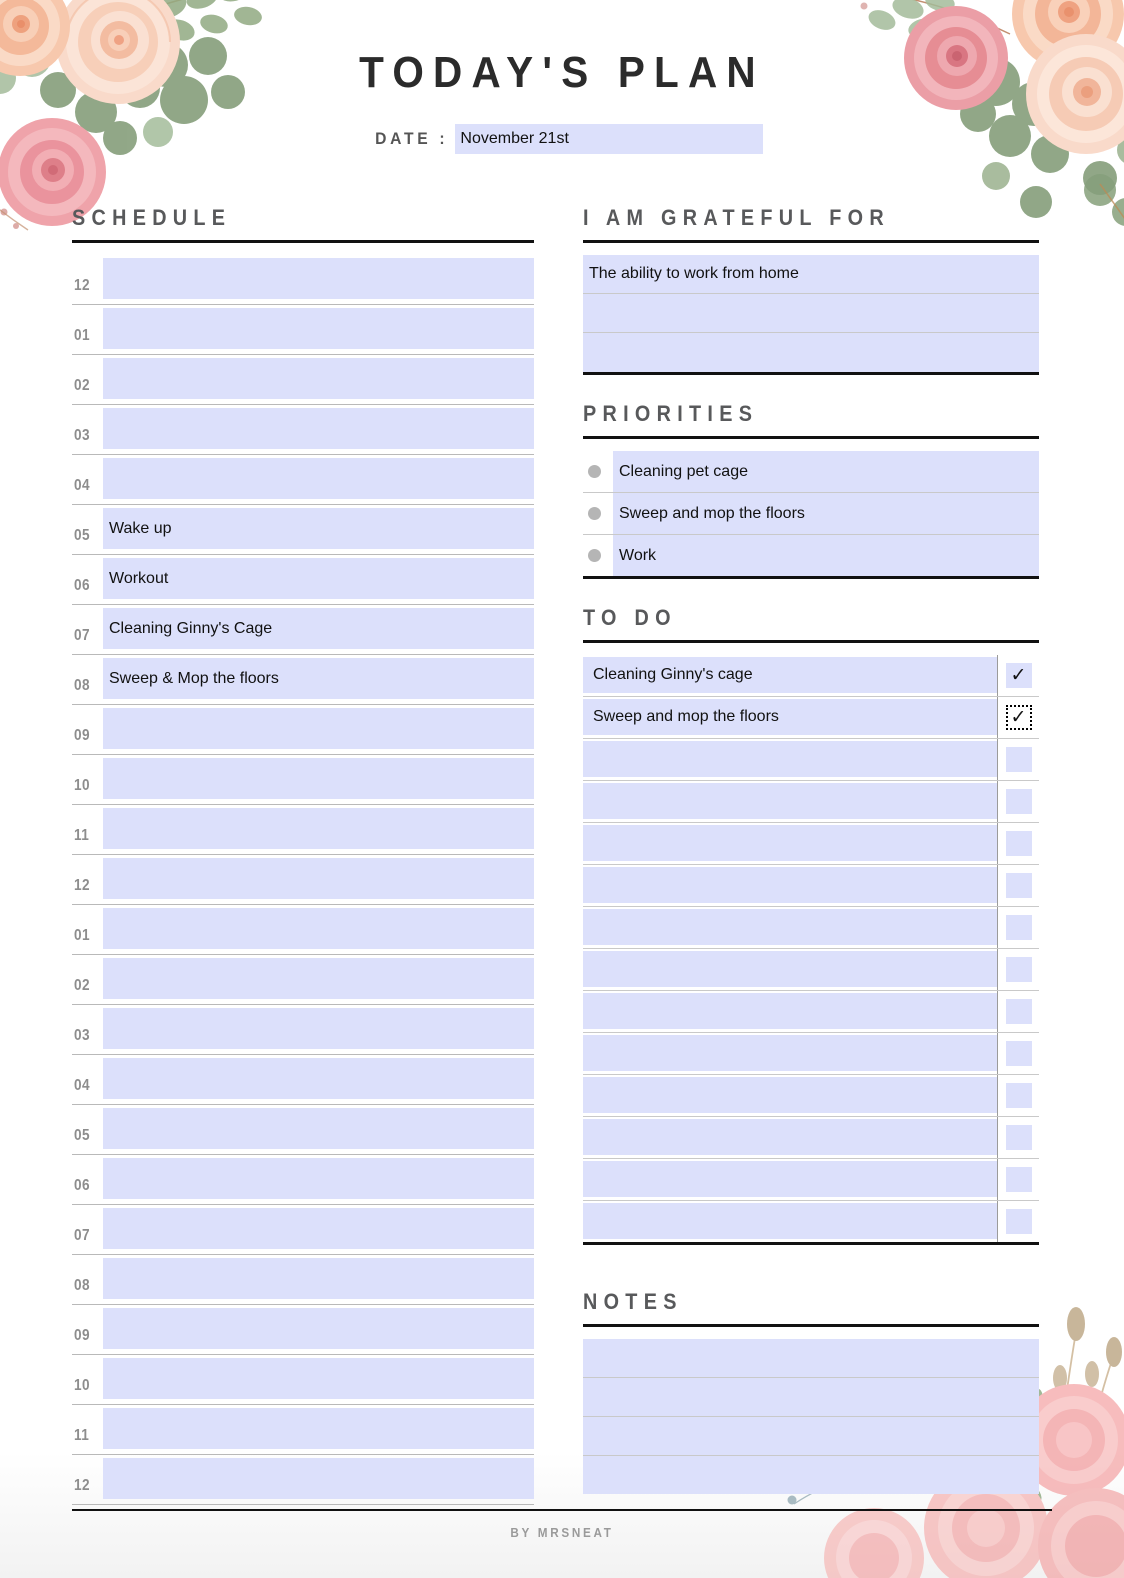  I want to click on schedule-entry-input: Workout, so click(318, 578).